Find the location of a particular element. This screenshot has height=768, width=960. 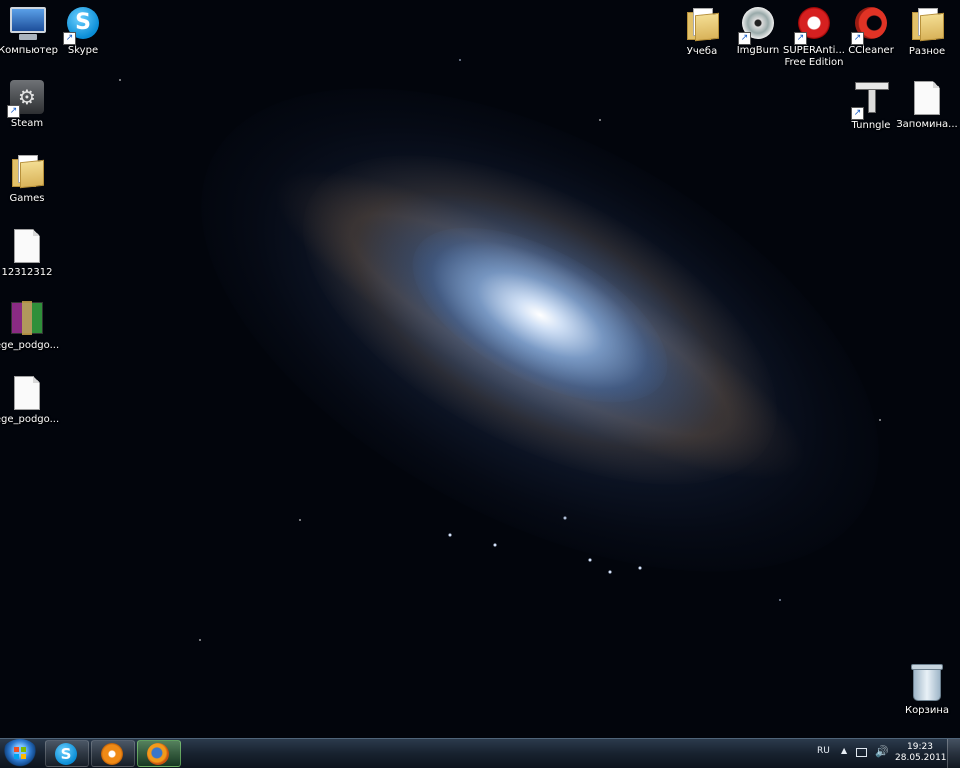

skype-icon: S ↗ is located at coordinates (82, 26).